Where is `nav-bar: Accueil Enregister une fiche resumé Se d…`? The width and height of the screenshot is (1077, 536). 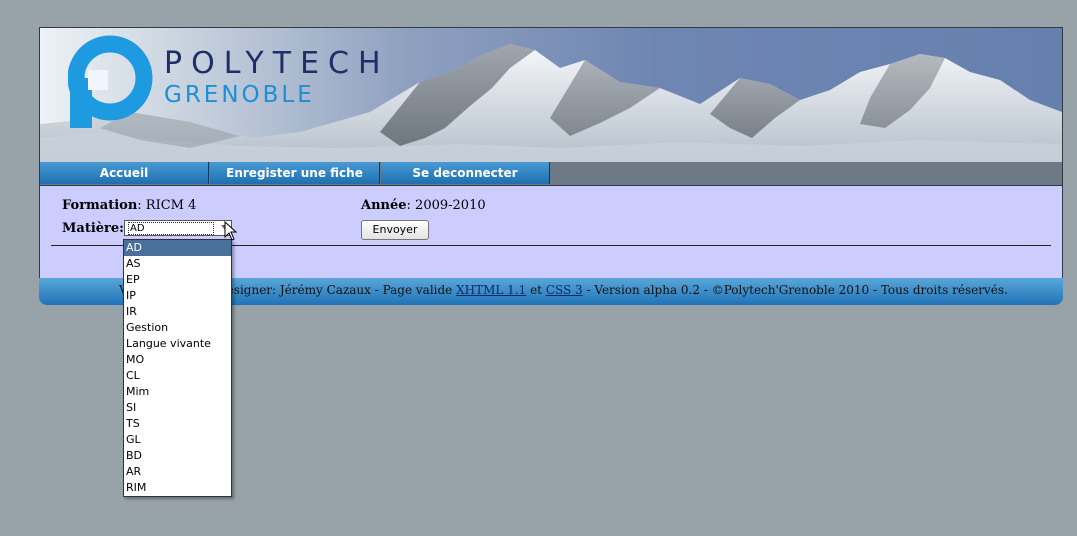 nav-bar: Accueil Enregister une fiche resumé Se d… is located at coordinates (551, 182).